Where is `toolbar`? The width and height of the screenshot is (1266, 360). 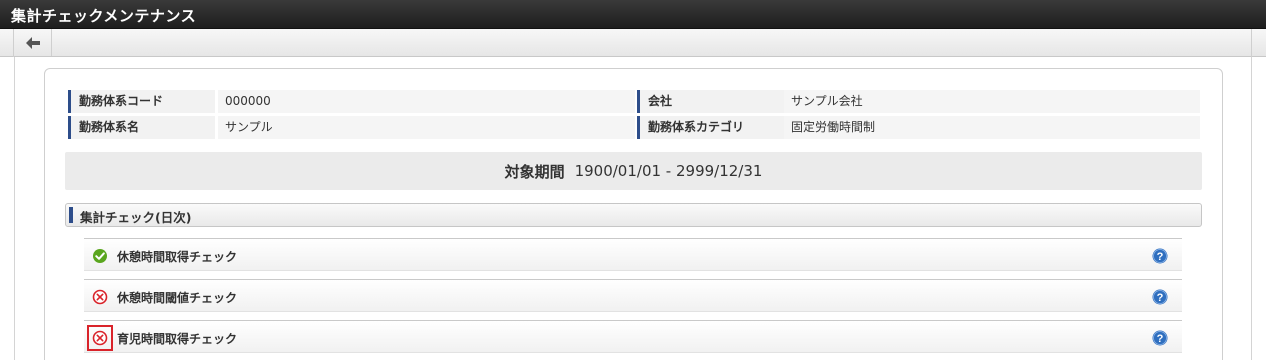
toolbar is located at coordinates (633, 43).